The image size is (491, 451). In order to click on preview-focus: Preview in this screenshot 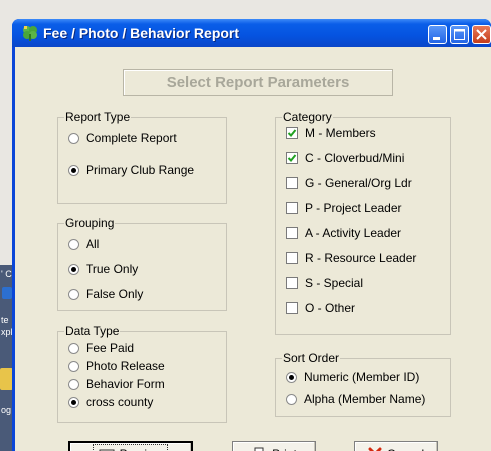, I will do `click(130, 447)`.